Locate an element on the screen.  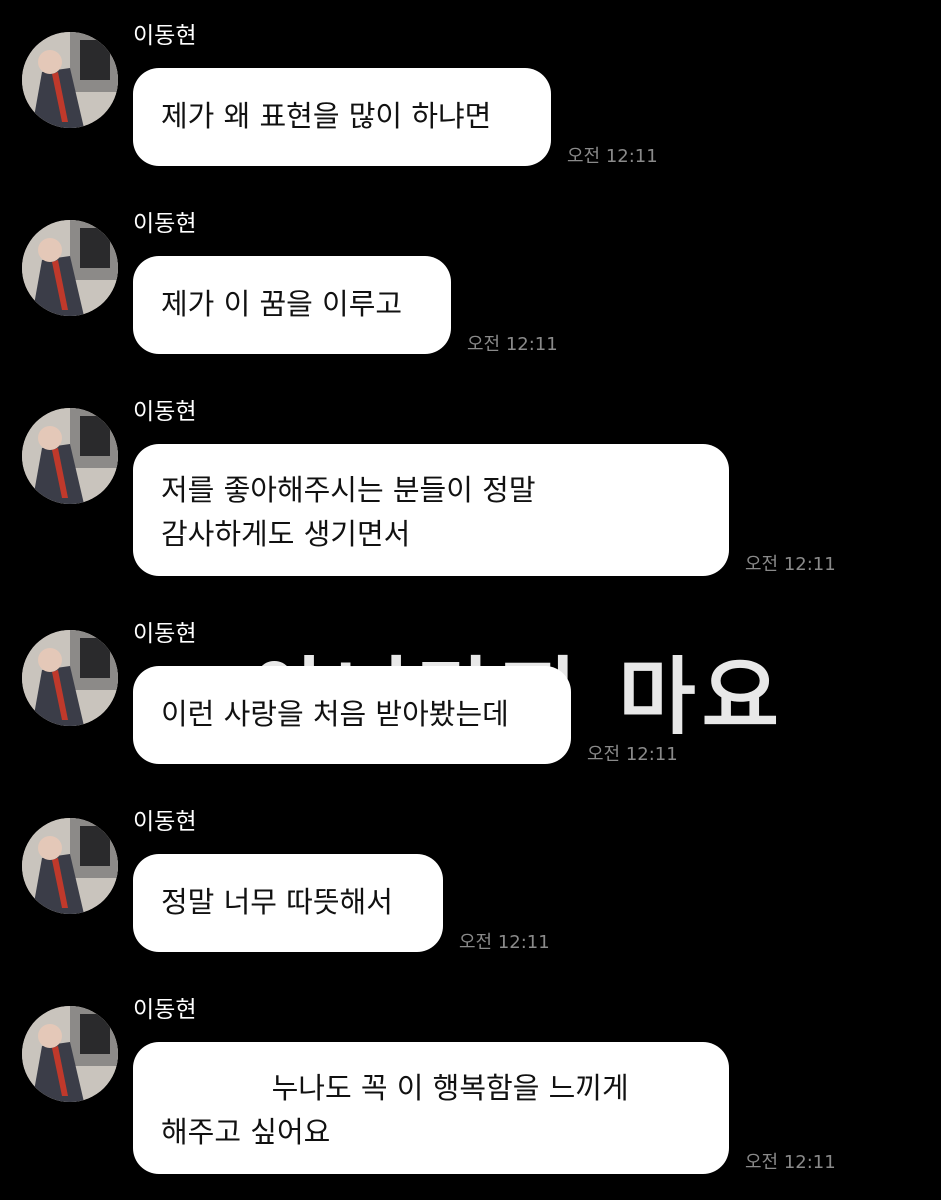
message-bubble: 저를 좋아해주시는 분들이 정말 감사하게도 생기면서 is located at coordinates (431, 510).